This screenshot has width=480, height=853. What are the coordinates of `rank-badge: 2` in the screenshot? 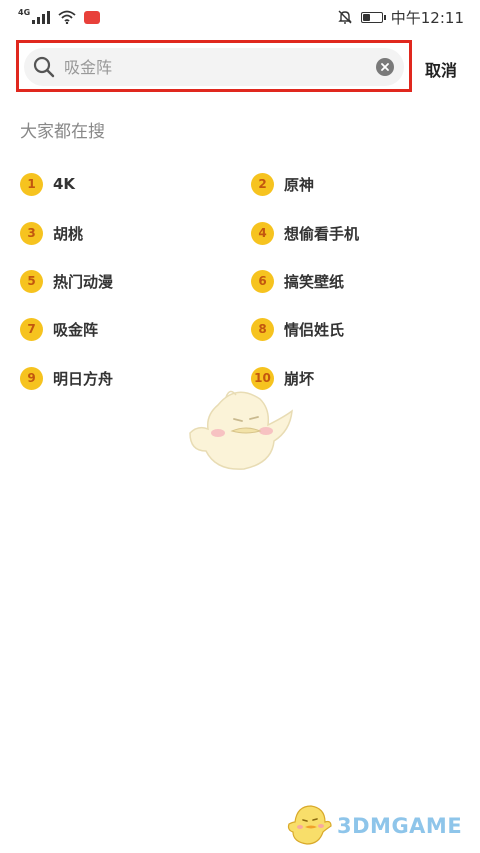 It's located at (262, 184).